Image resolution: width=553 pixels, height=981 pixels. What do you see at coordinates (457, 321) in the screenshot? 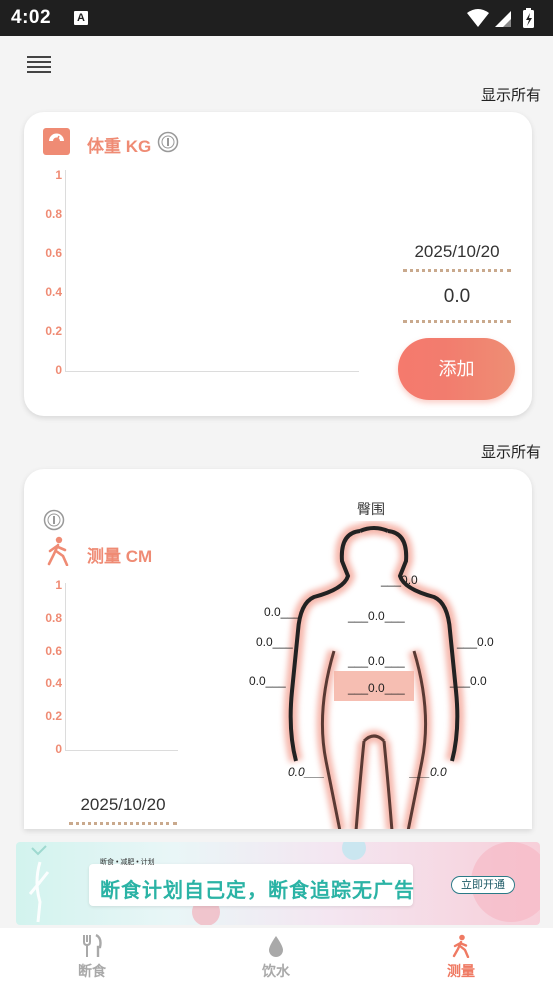
I see `weight-value-underline` at bounding box center [457, 321].